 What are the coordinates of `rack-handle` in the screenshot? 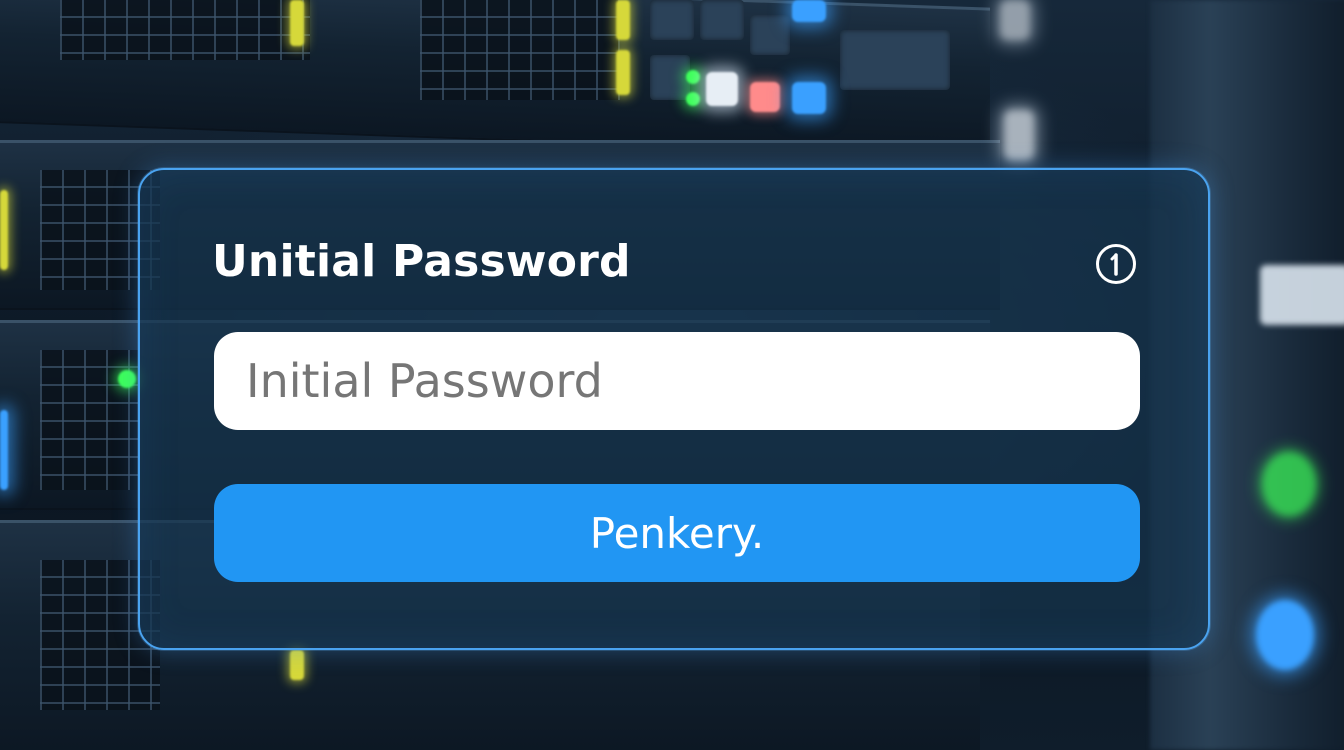 It's located at (1302, 295).